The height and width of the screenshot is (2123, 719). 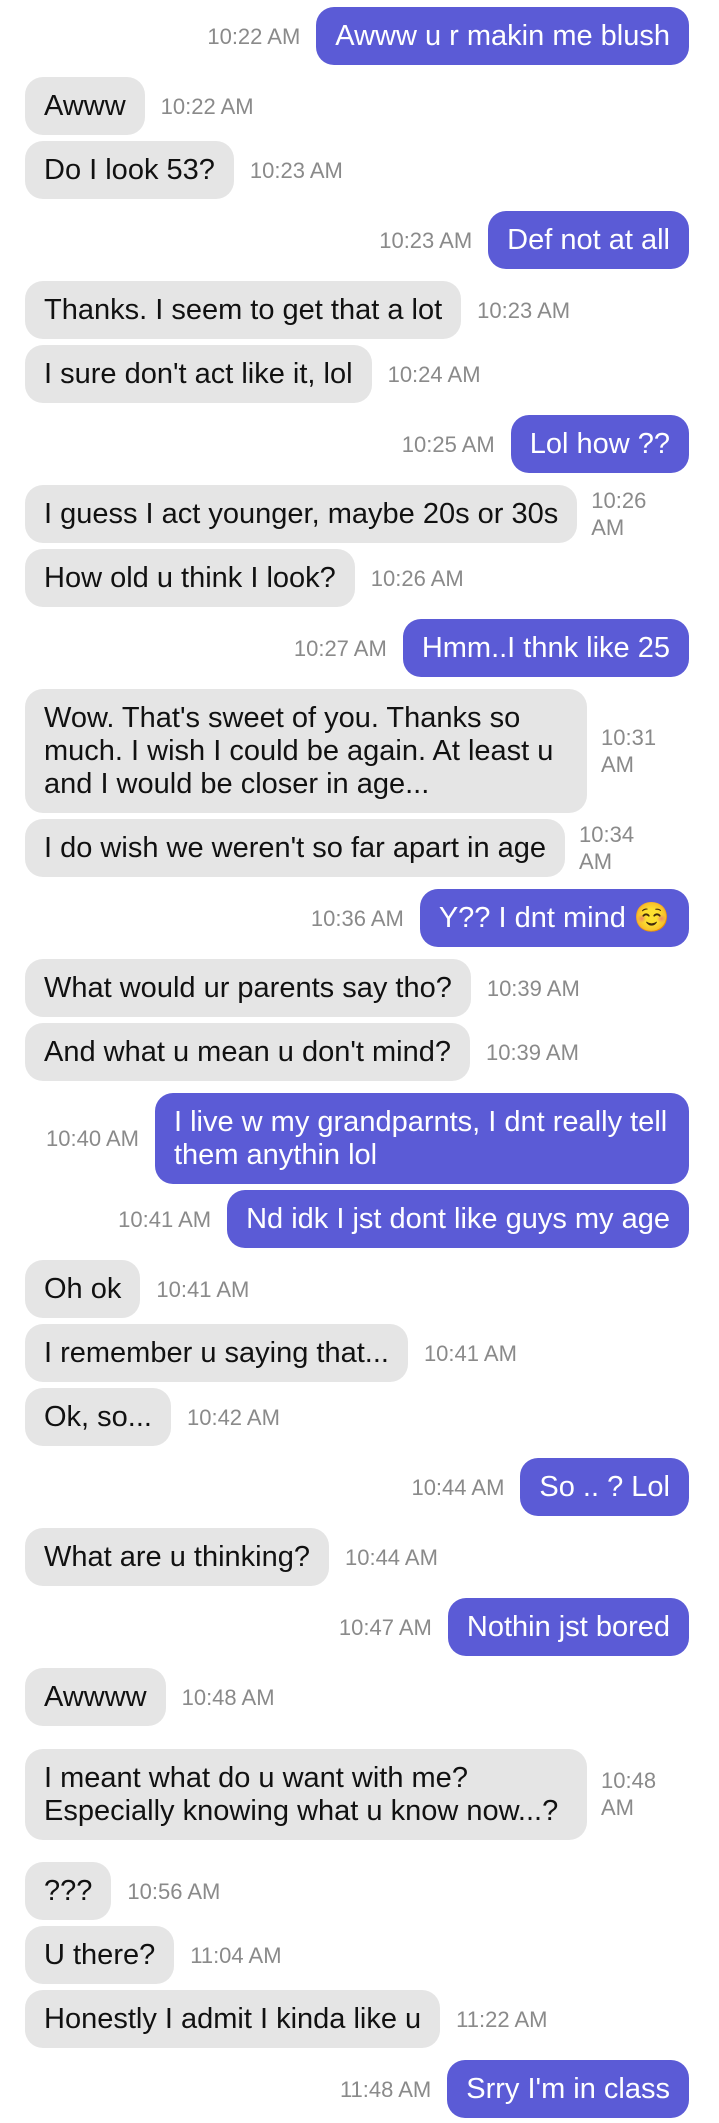 What do you see at coordinates (599, 444) in the screenshot?
I see `sent-message-bubble: Lol how ??` at bounding box center [599, 444].